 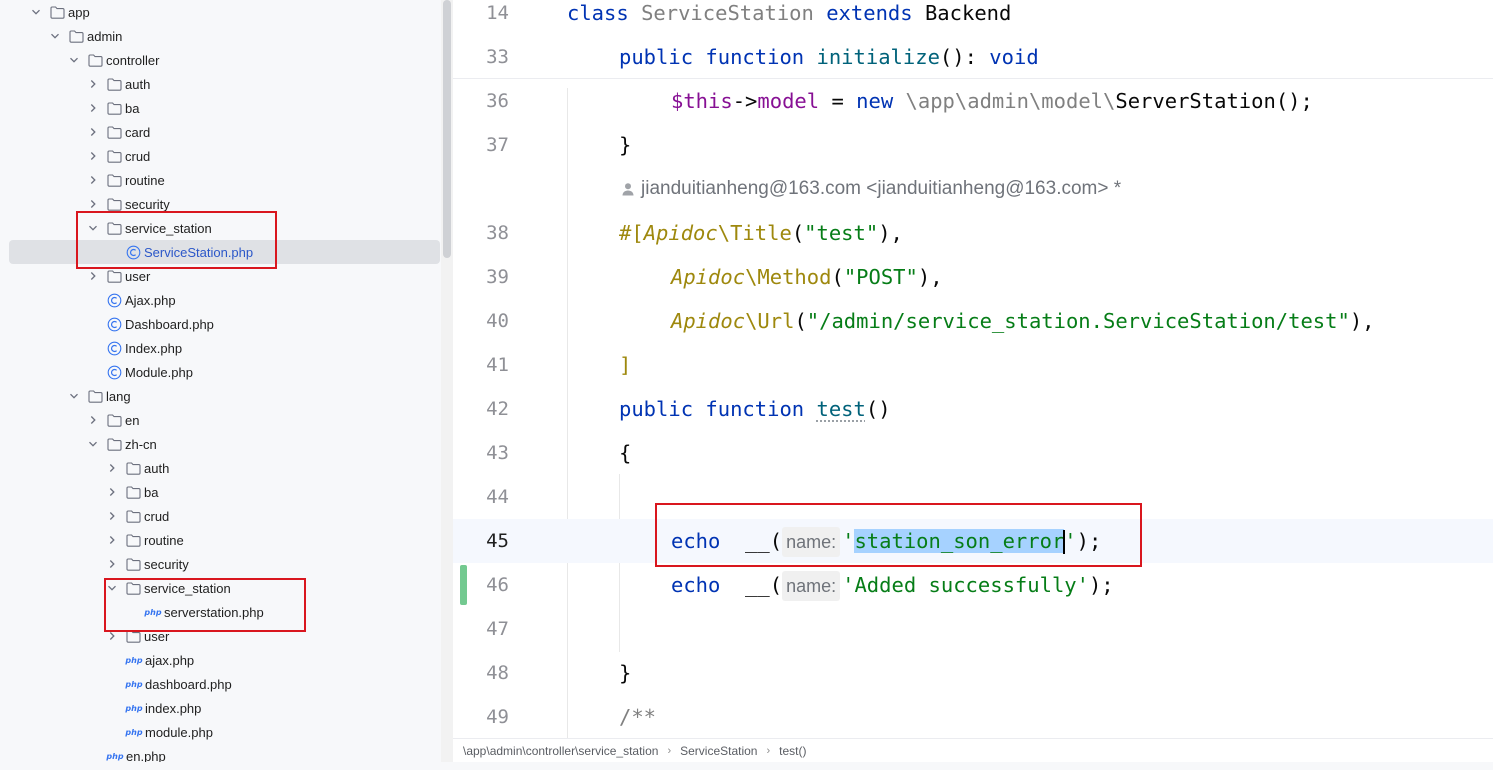 I want to click on line-number: 45, so click(x=497, y=541).